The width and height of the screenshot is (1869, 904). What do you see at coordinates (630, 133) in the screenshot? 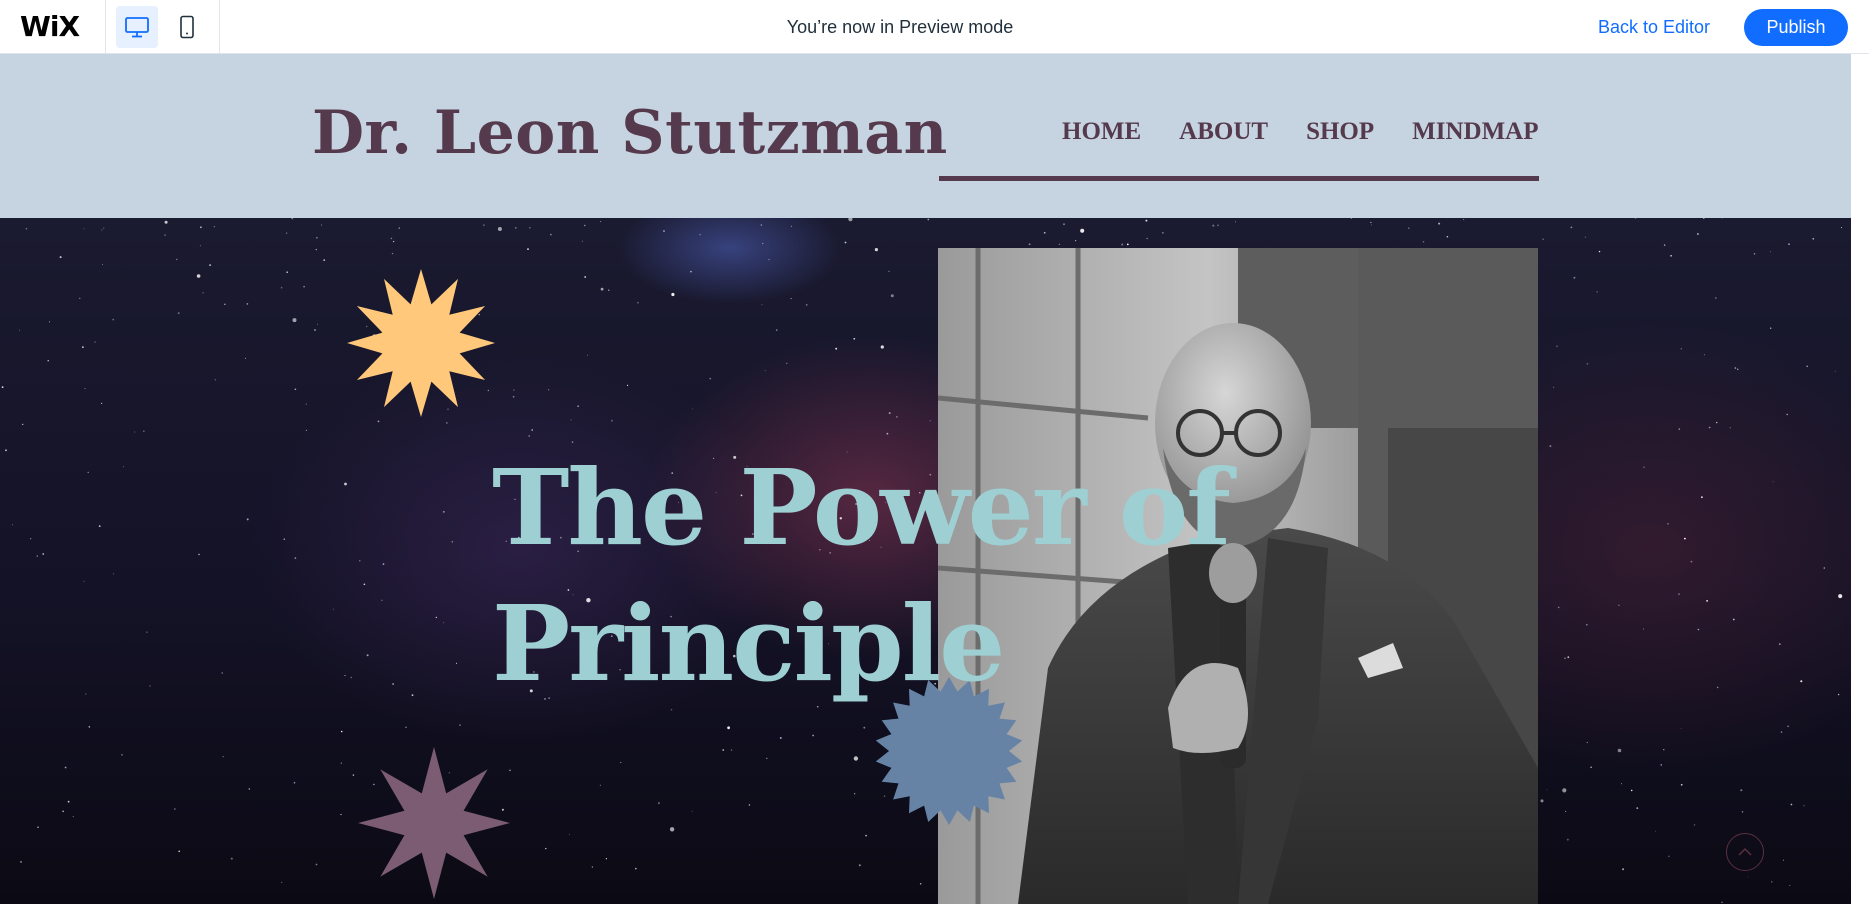
I see `site-title: Dr. Leon Stutzman` at bounding box center [630, 133].